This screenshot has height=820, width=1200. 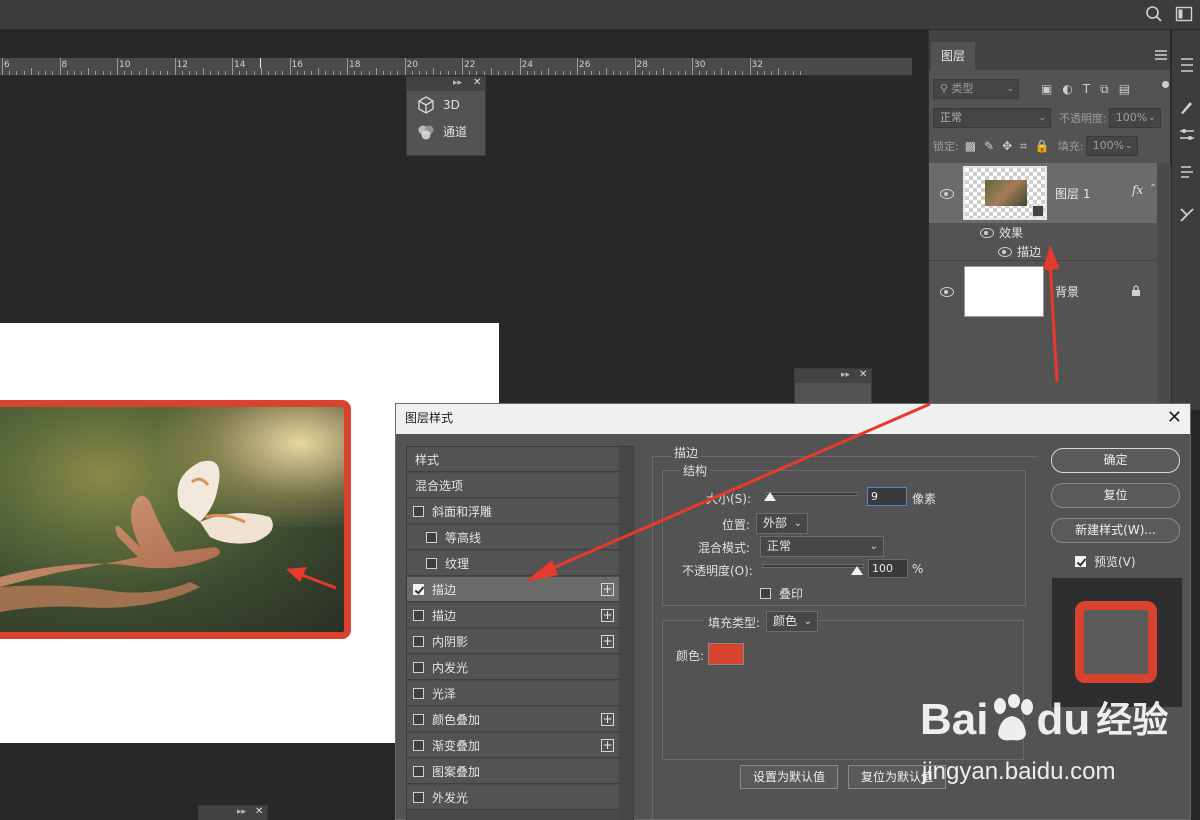 I want to click on horizontal-ruler: 6 8 10 12 14 16 18 20 22 24 26 28 30 32, so click(x=456, y=67).